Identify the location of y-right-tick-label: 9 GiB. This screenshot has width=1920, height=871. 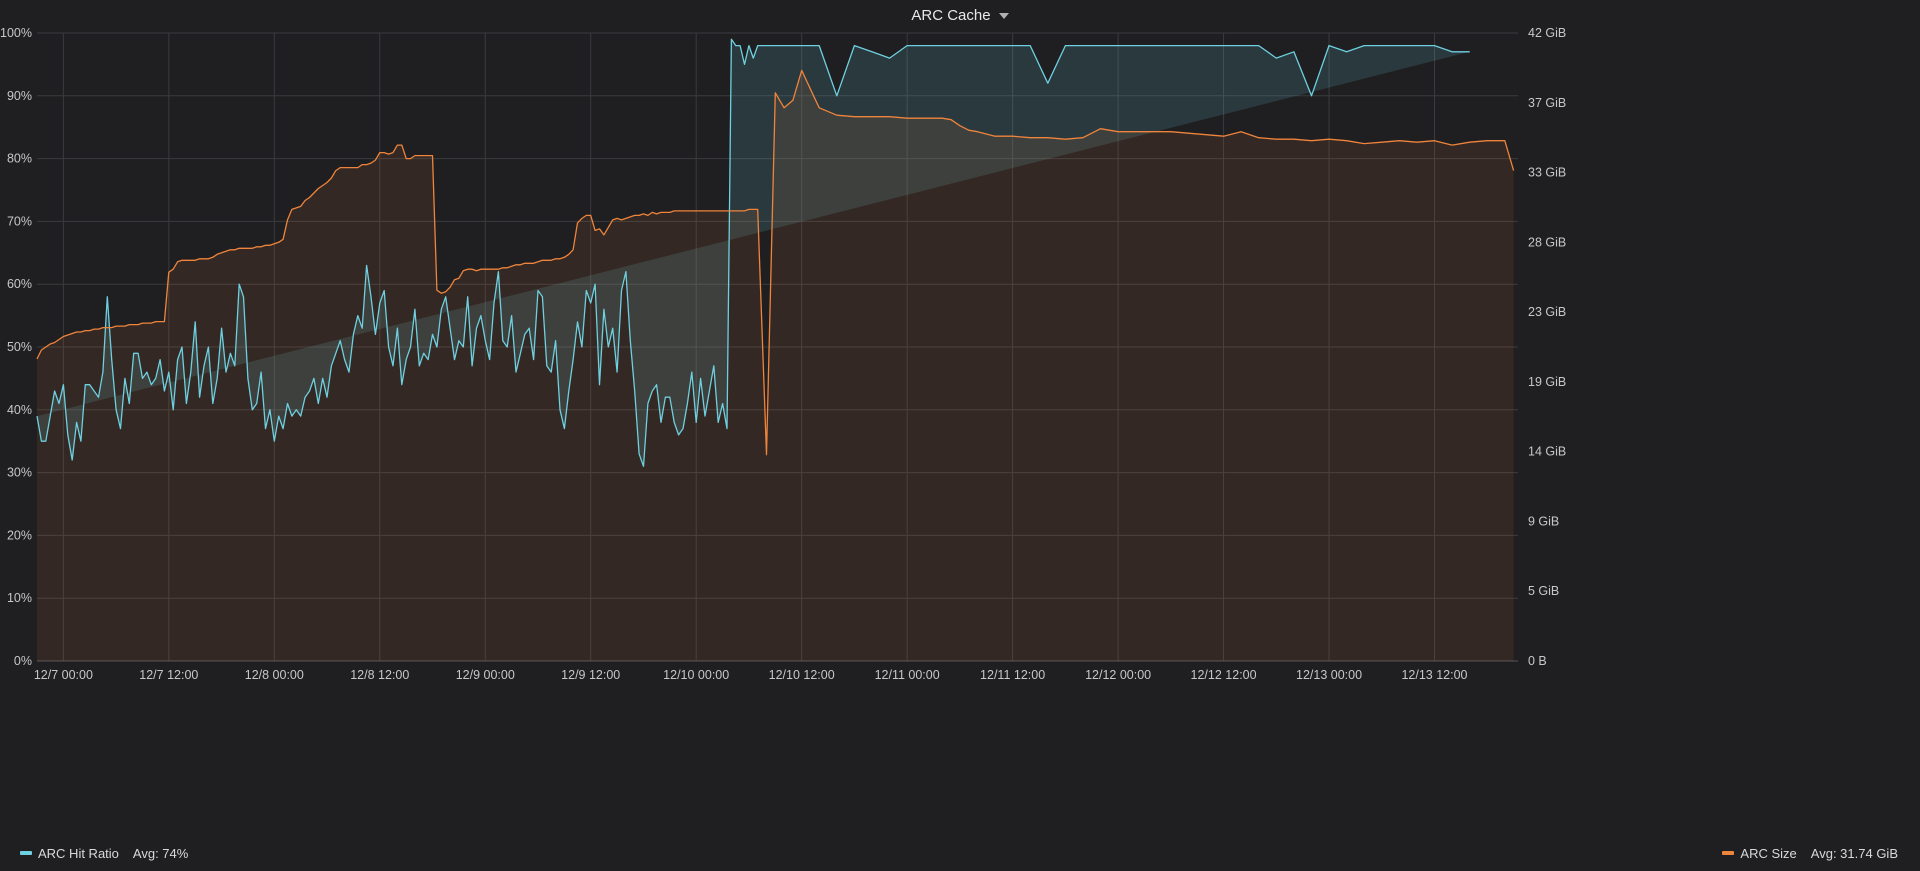
(1543, 521).